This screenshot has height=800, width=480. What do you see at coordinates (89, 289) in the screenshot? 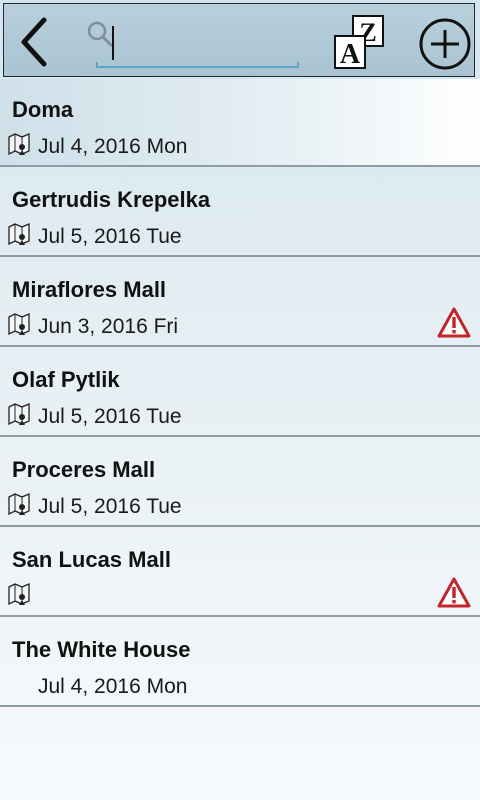
I see `location-name: Miraflores Mall` at bounding box center [89, 289].